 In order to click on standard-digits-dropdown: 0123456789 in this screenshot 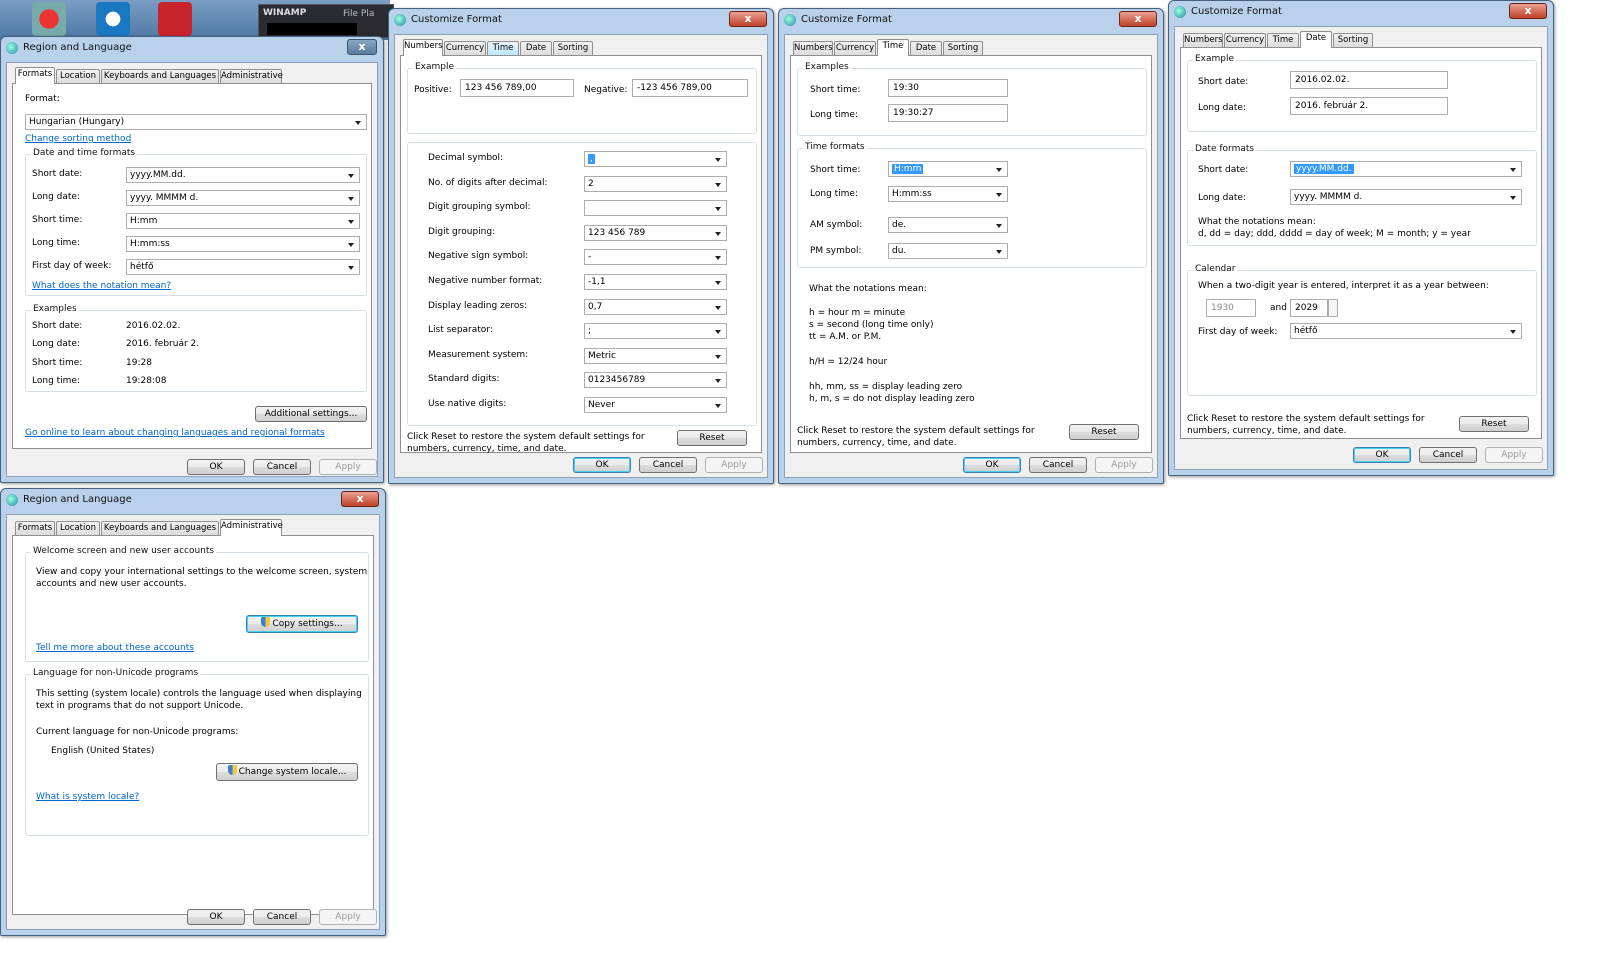, I will do `click(655, 380)`.